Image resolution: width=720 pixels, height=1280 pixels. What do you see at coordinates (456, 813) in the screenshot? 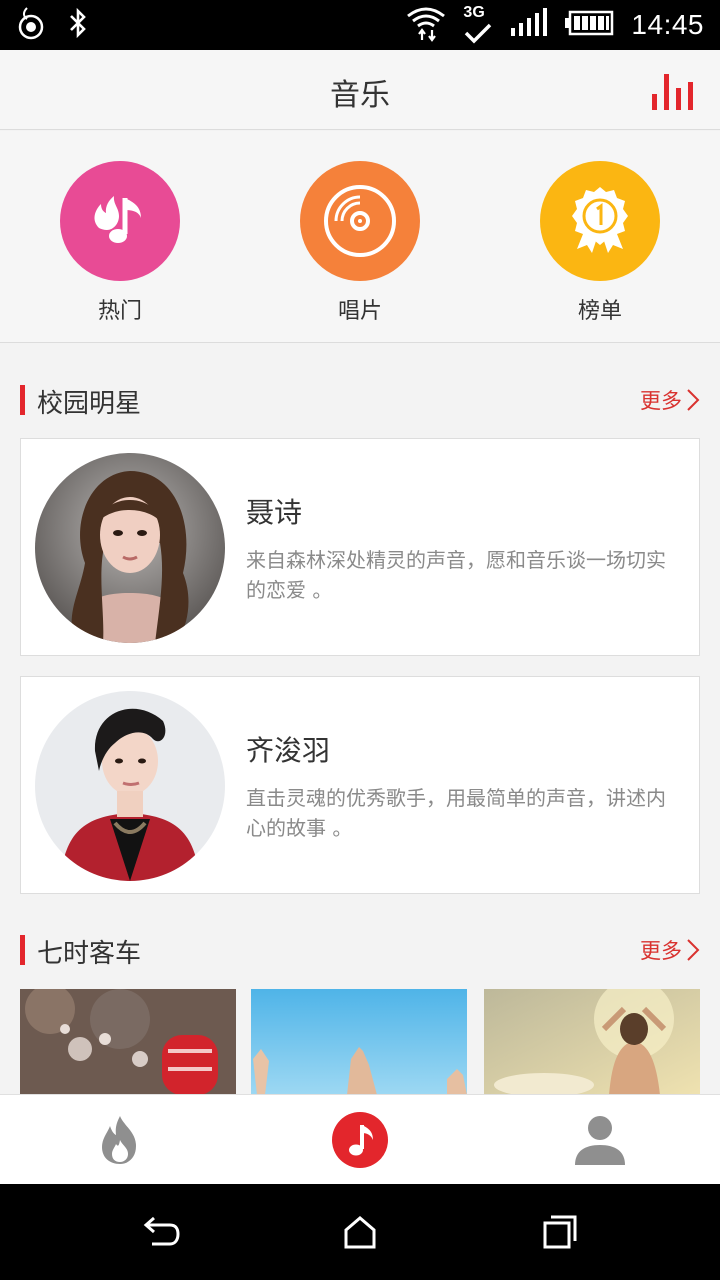
I see `artist-description: 直击灵魂的优秀歌手，用最简单的声音，讲述内心的故事 。` at bounding box center [456, 813].